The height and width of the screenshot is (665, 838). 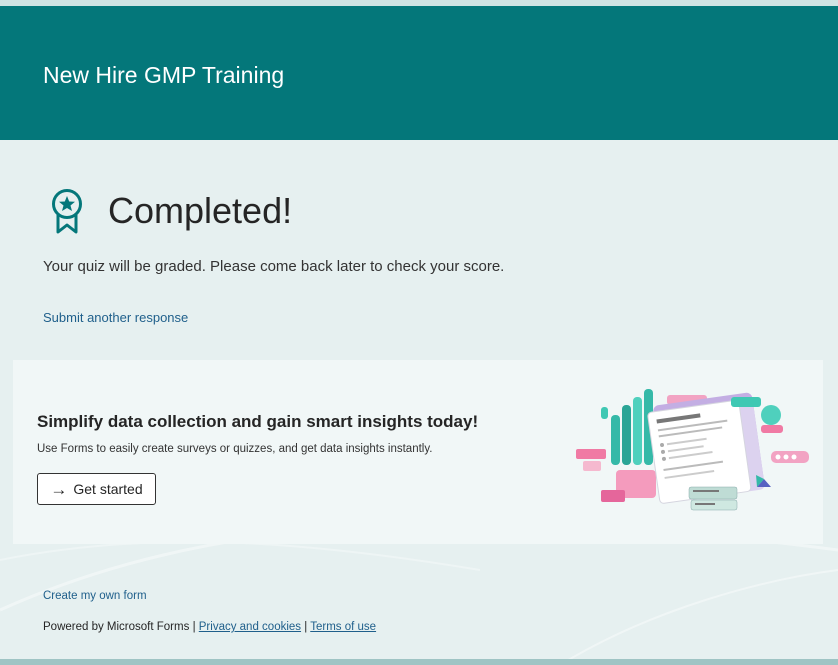 What do you see at coordinates (164, 75) in the screenshot?
I see `form-title: New Hire GMP Training` at bounding box center [164, 75].